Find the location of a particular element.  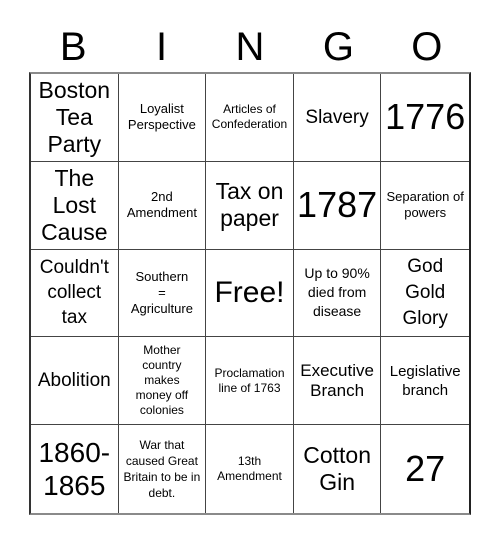

bingo-cell: God Gold Glory is located at coordinates (425, 294).